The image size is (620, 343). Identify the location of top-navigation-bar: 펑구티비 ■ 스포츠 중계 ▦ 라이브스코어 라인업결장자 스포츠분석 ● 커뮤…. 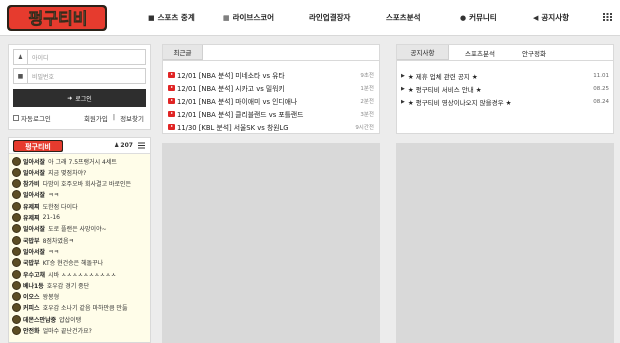
(310, 18).